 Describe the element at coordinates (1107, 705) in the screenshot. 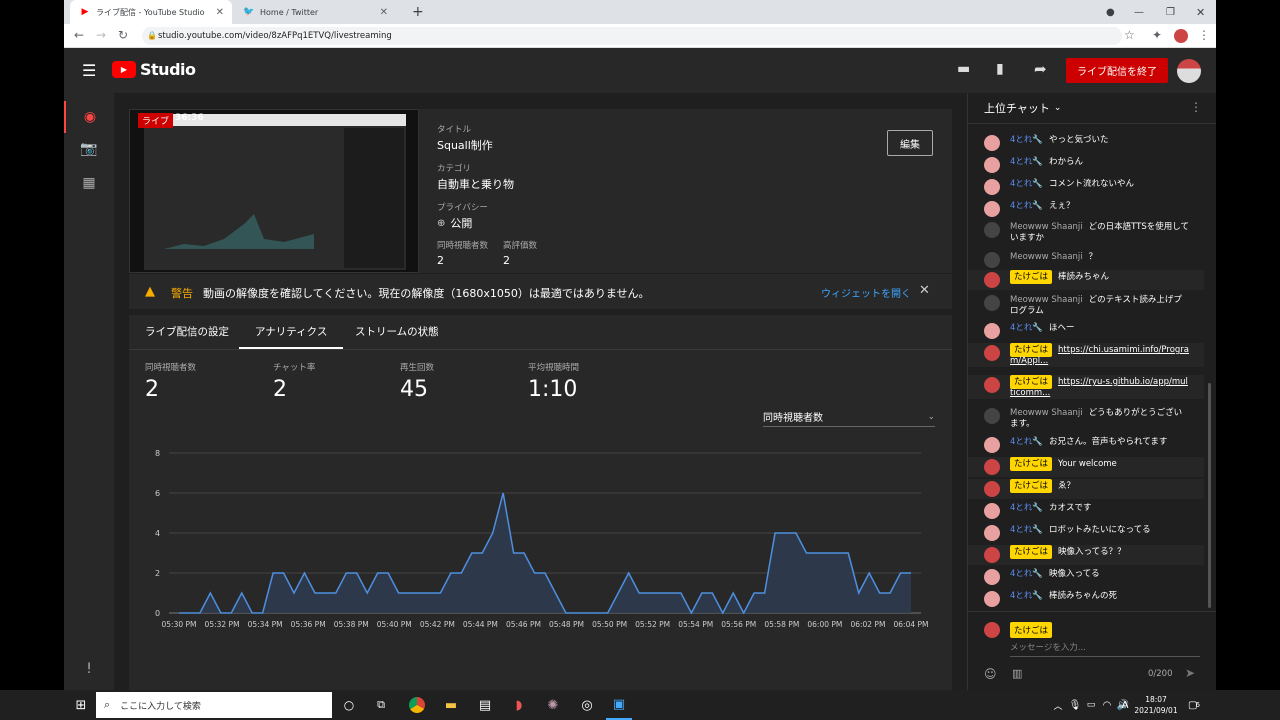

I see `wifi-icon: ◠` at that location.